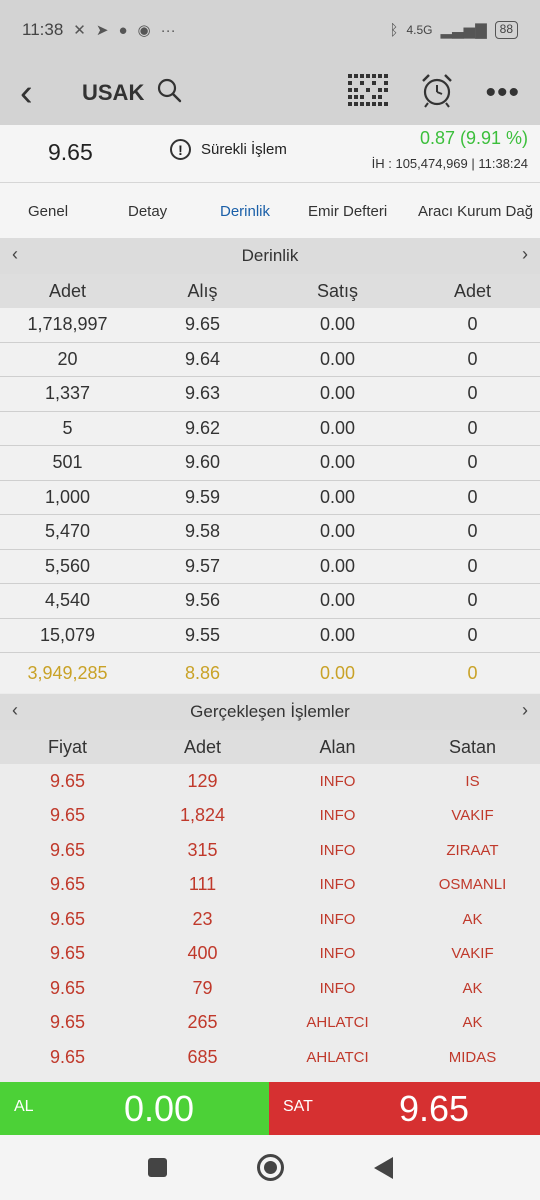  What do you see at coordinates (270, 635) in the screenshot?
I see `table-row: 15,079 9.55 0.00 0` at bounding box center [270, 635].